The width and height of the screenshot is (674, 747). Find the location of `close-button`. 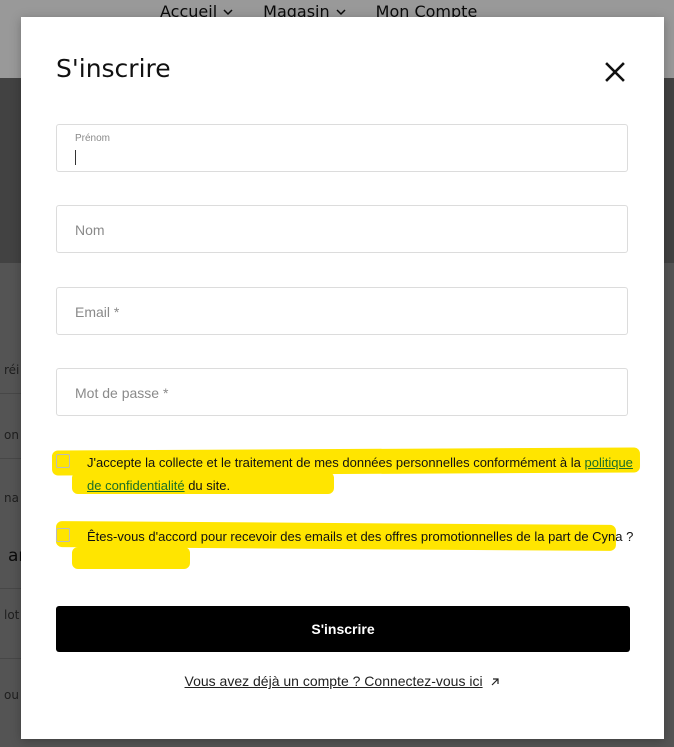

close-button is located at coordinates (615, 72).